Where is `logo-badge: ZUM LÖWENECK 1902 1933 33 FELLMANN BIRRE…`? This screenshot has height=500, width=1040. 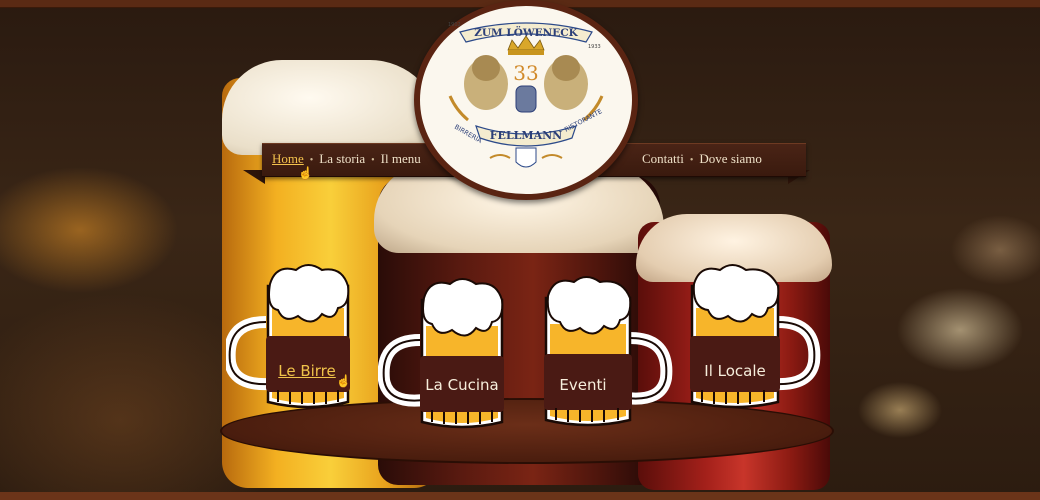
logo-badge: ZUM LÖWENECK 1902 1933 33 FELLMANN BIRRE… is located at coordinates (526, 100).